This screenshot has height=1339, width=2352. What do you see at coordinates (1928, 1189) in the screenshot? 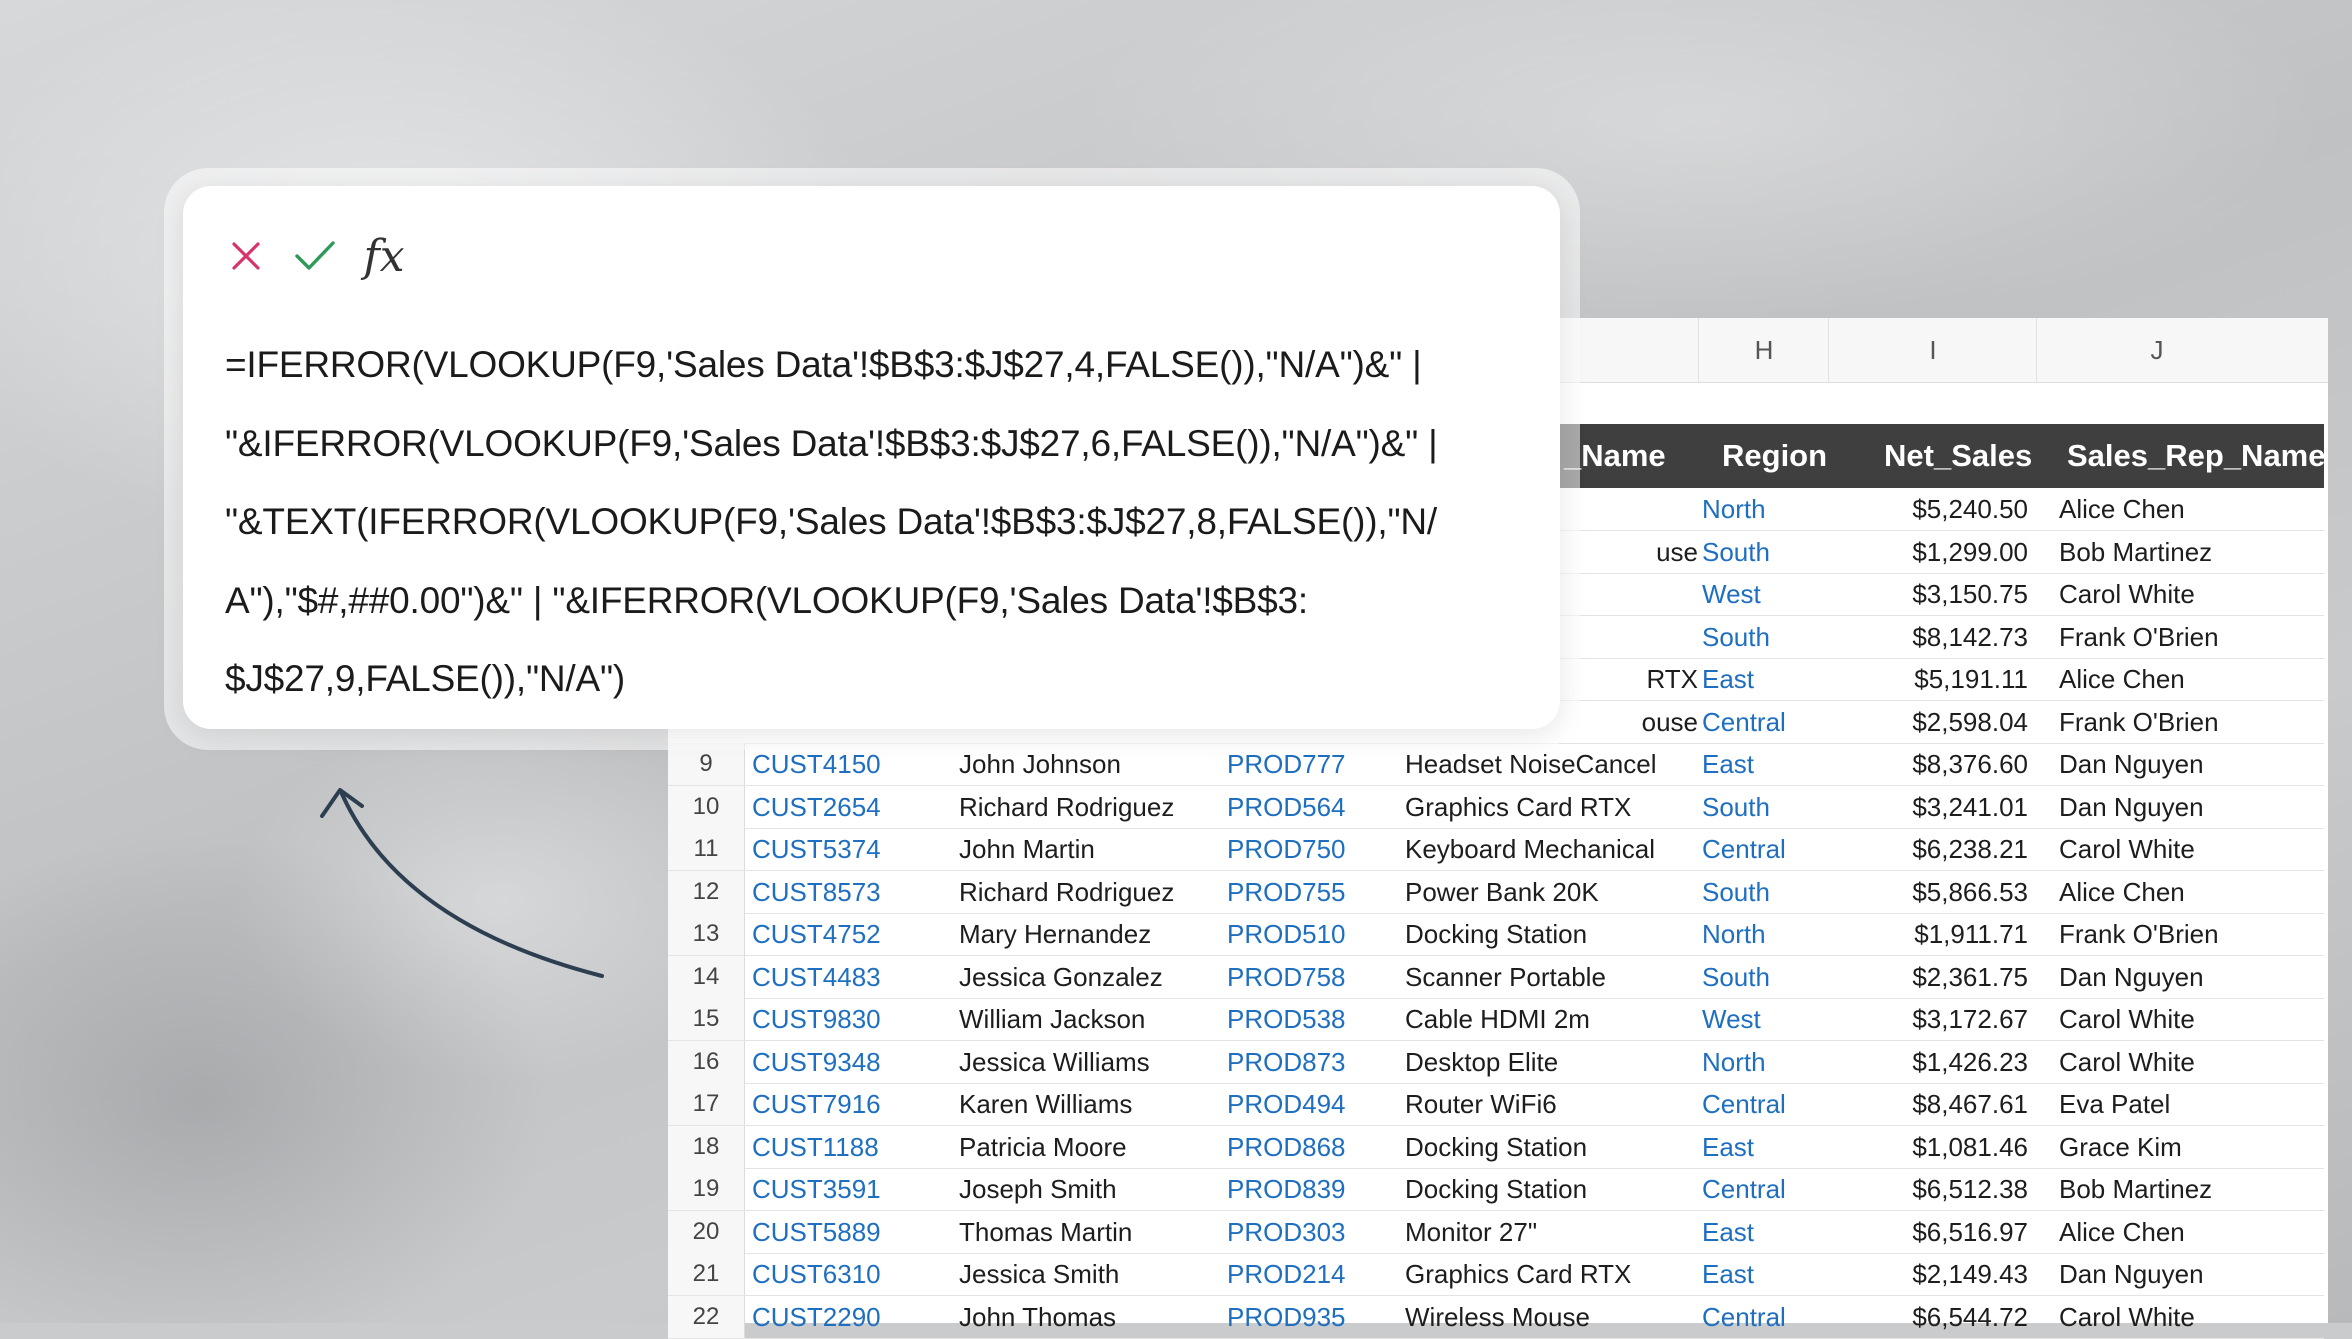
I see `cell-net-sales: $6,512.38` at bounding box center [1928, 1189].